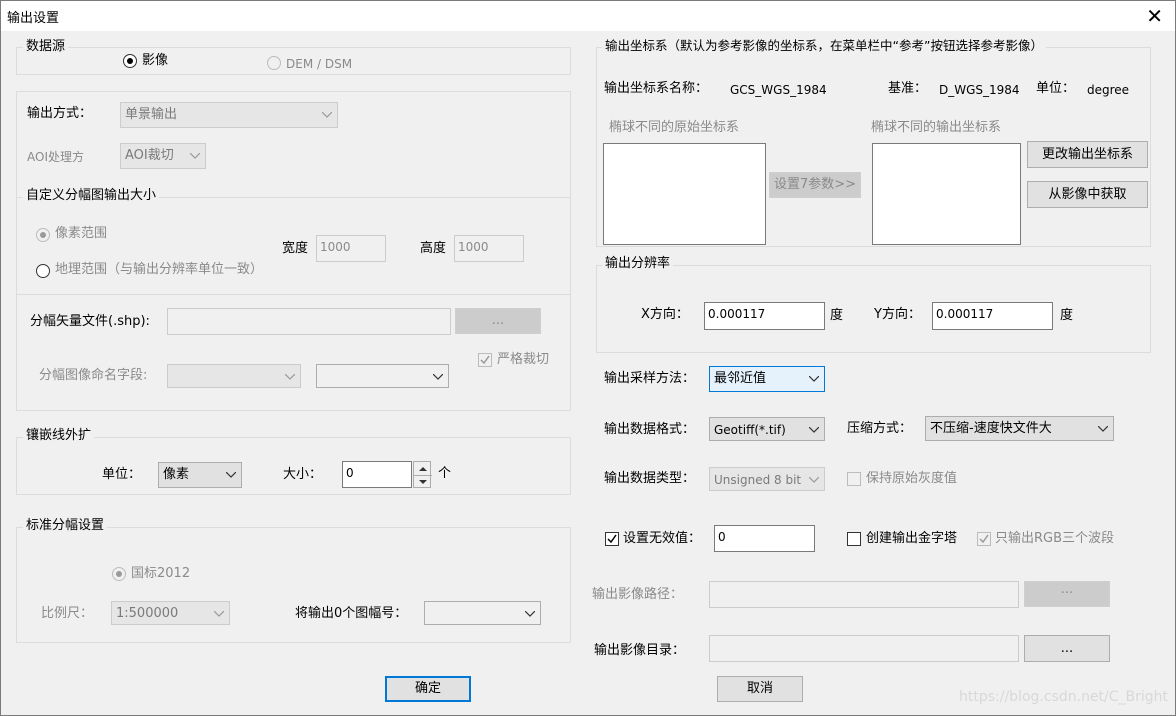 This screenshot has height=716, width=1176. What do you see at coordinates (912, 538) in the screenshot?
I see `pyramid-label: 创建输出金字塔` at bounding box center [912, 538].